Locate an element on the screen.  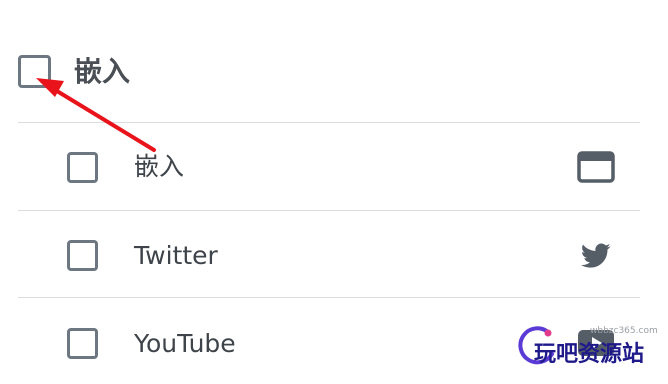
twitter-block-label: Twitter is located at coordinates (176, 255).